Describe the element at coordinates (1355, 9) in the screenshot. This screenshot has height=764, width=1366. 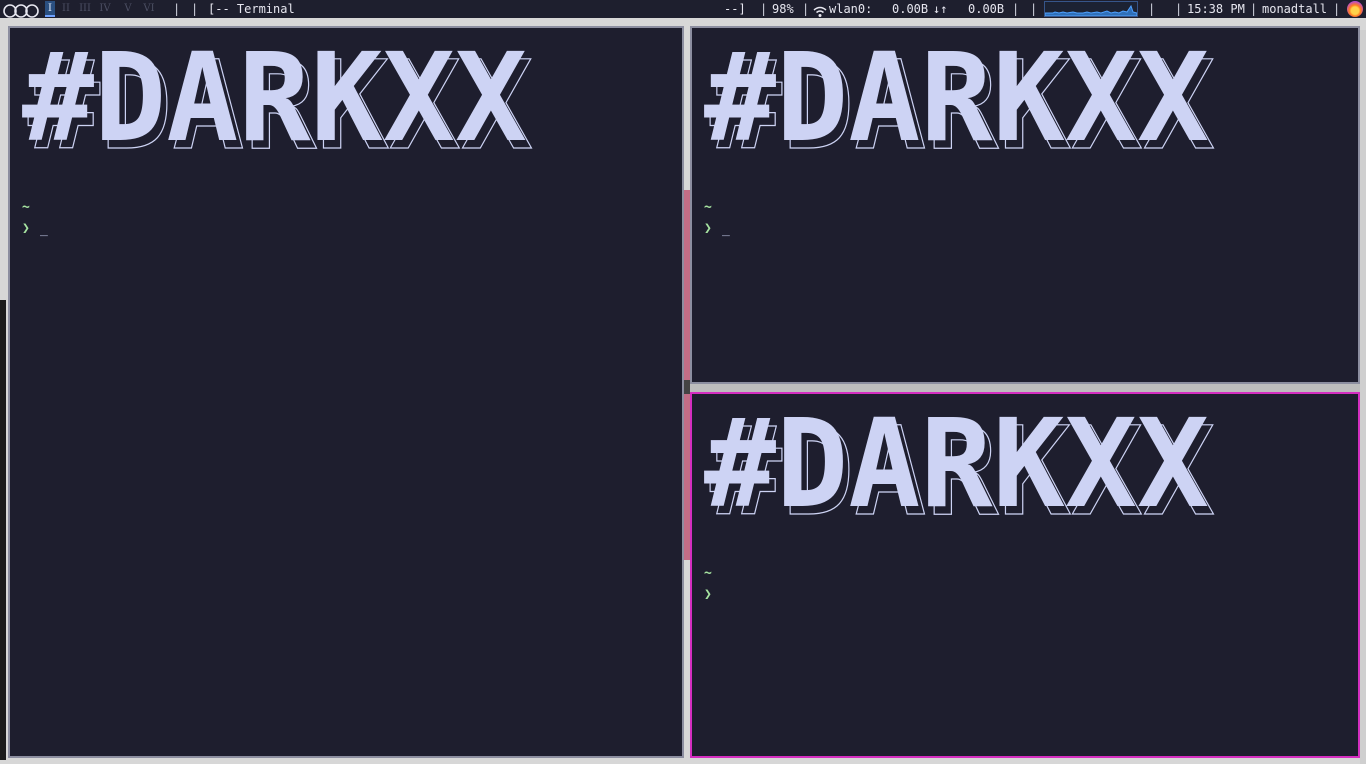
I see `flame-icon` at that location.